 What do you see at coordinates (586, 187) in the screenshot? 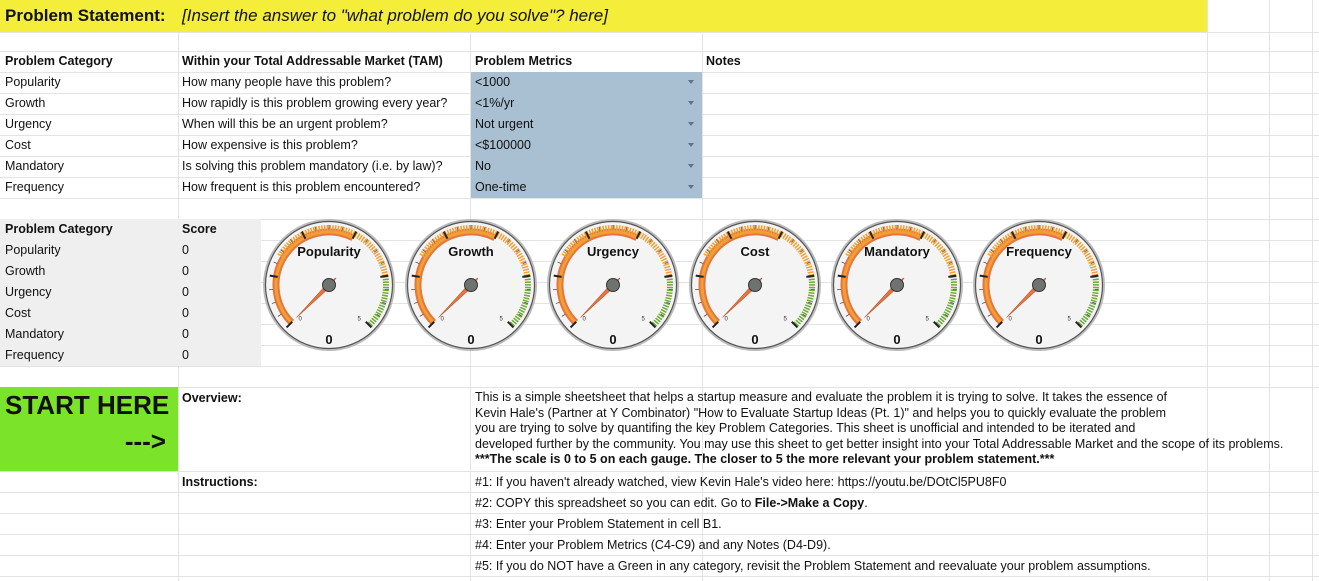
I see `metric-dropdown: One-time` at bounding box center [586, 187].